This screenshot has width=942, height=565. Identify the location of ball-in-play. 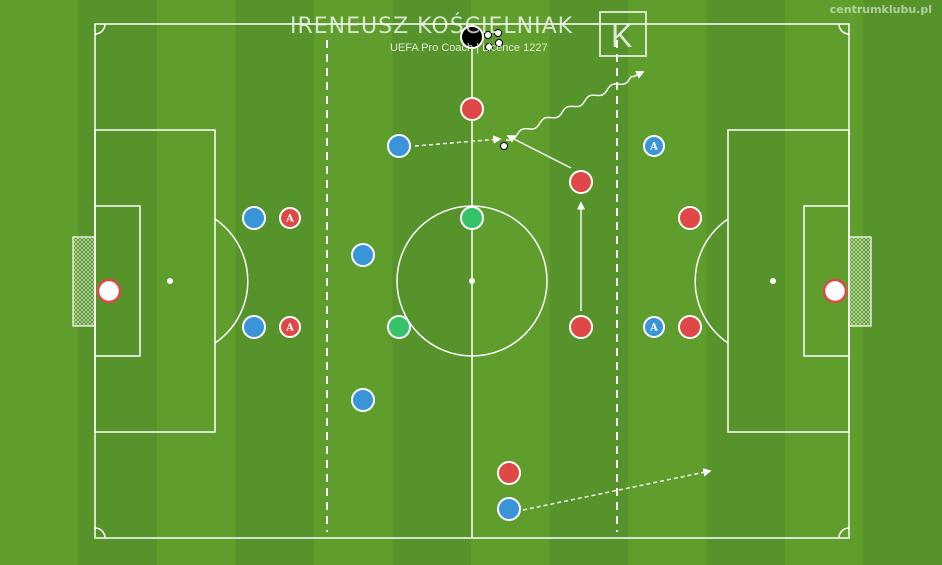
(504, 146).